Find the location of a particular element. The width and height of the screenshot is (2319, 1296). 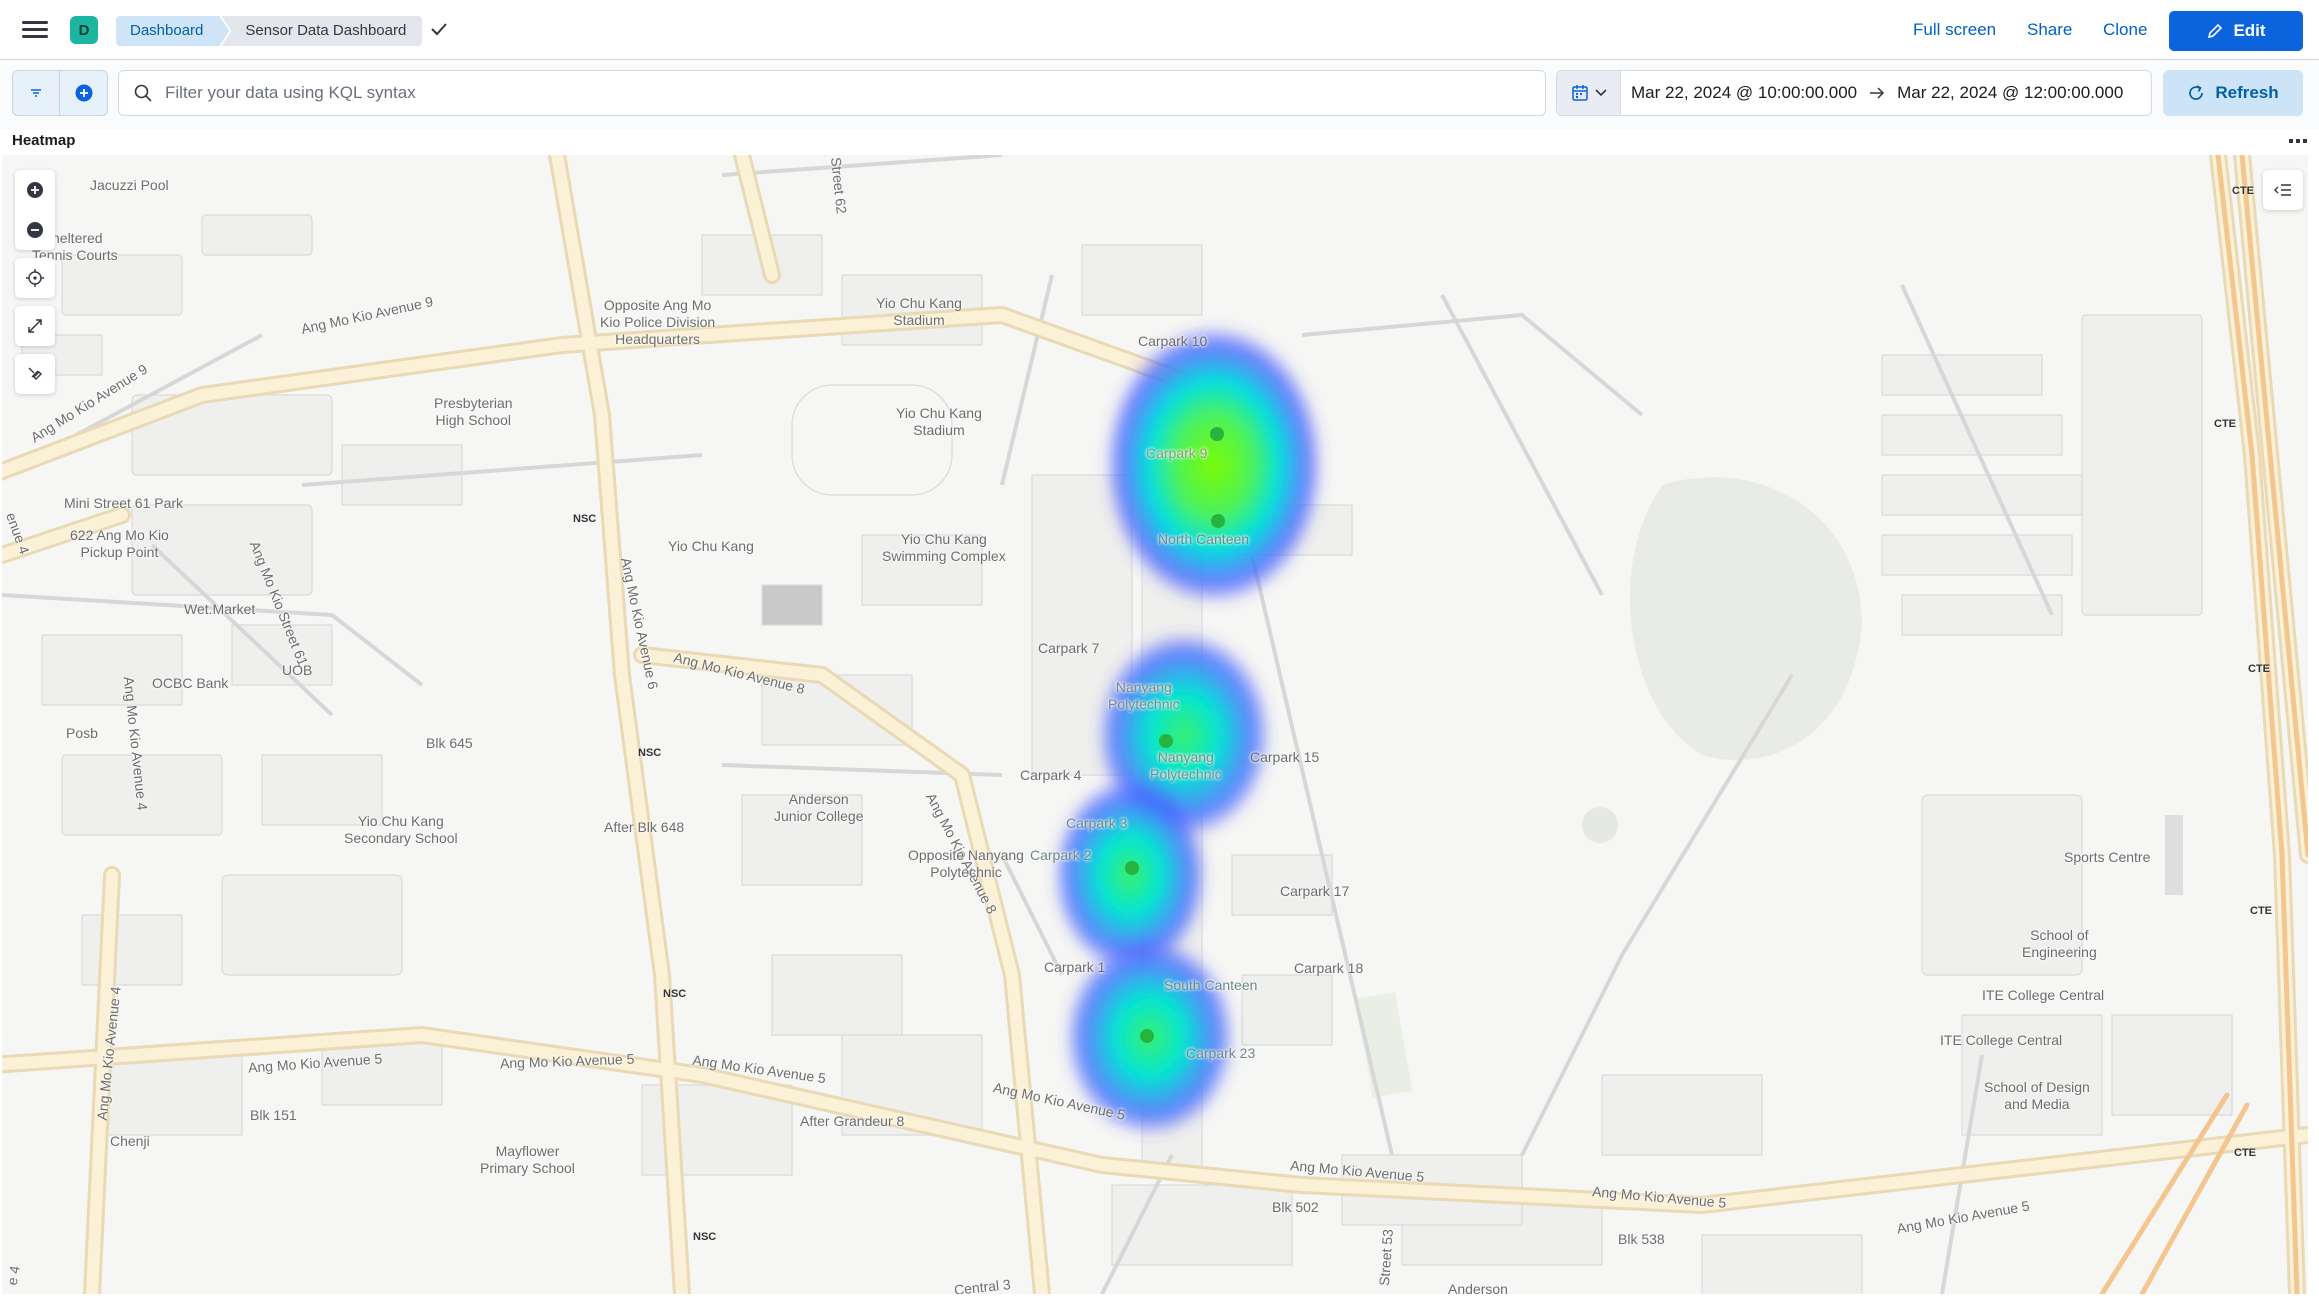

edit-label: Edit is located at coordinates (2249, 30).